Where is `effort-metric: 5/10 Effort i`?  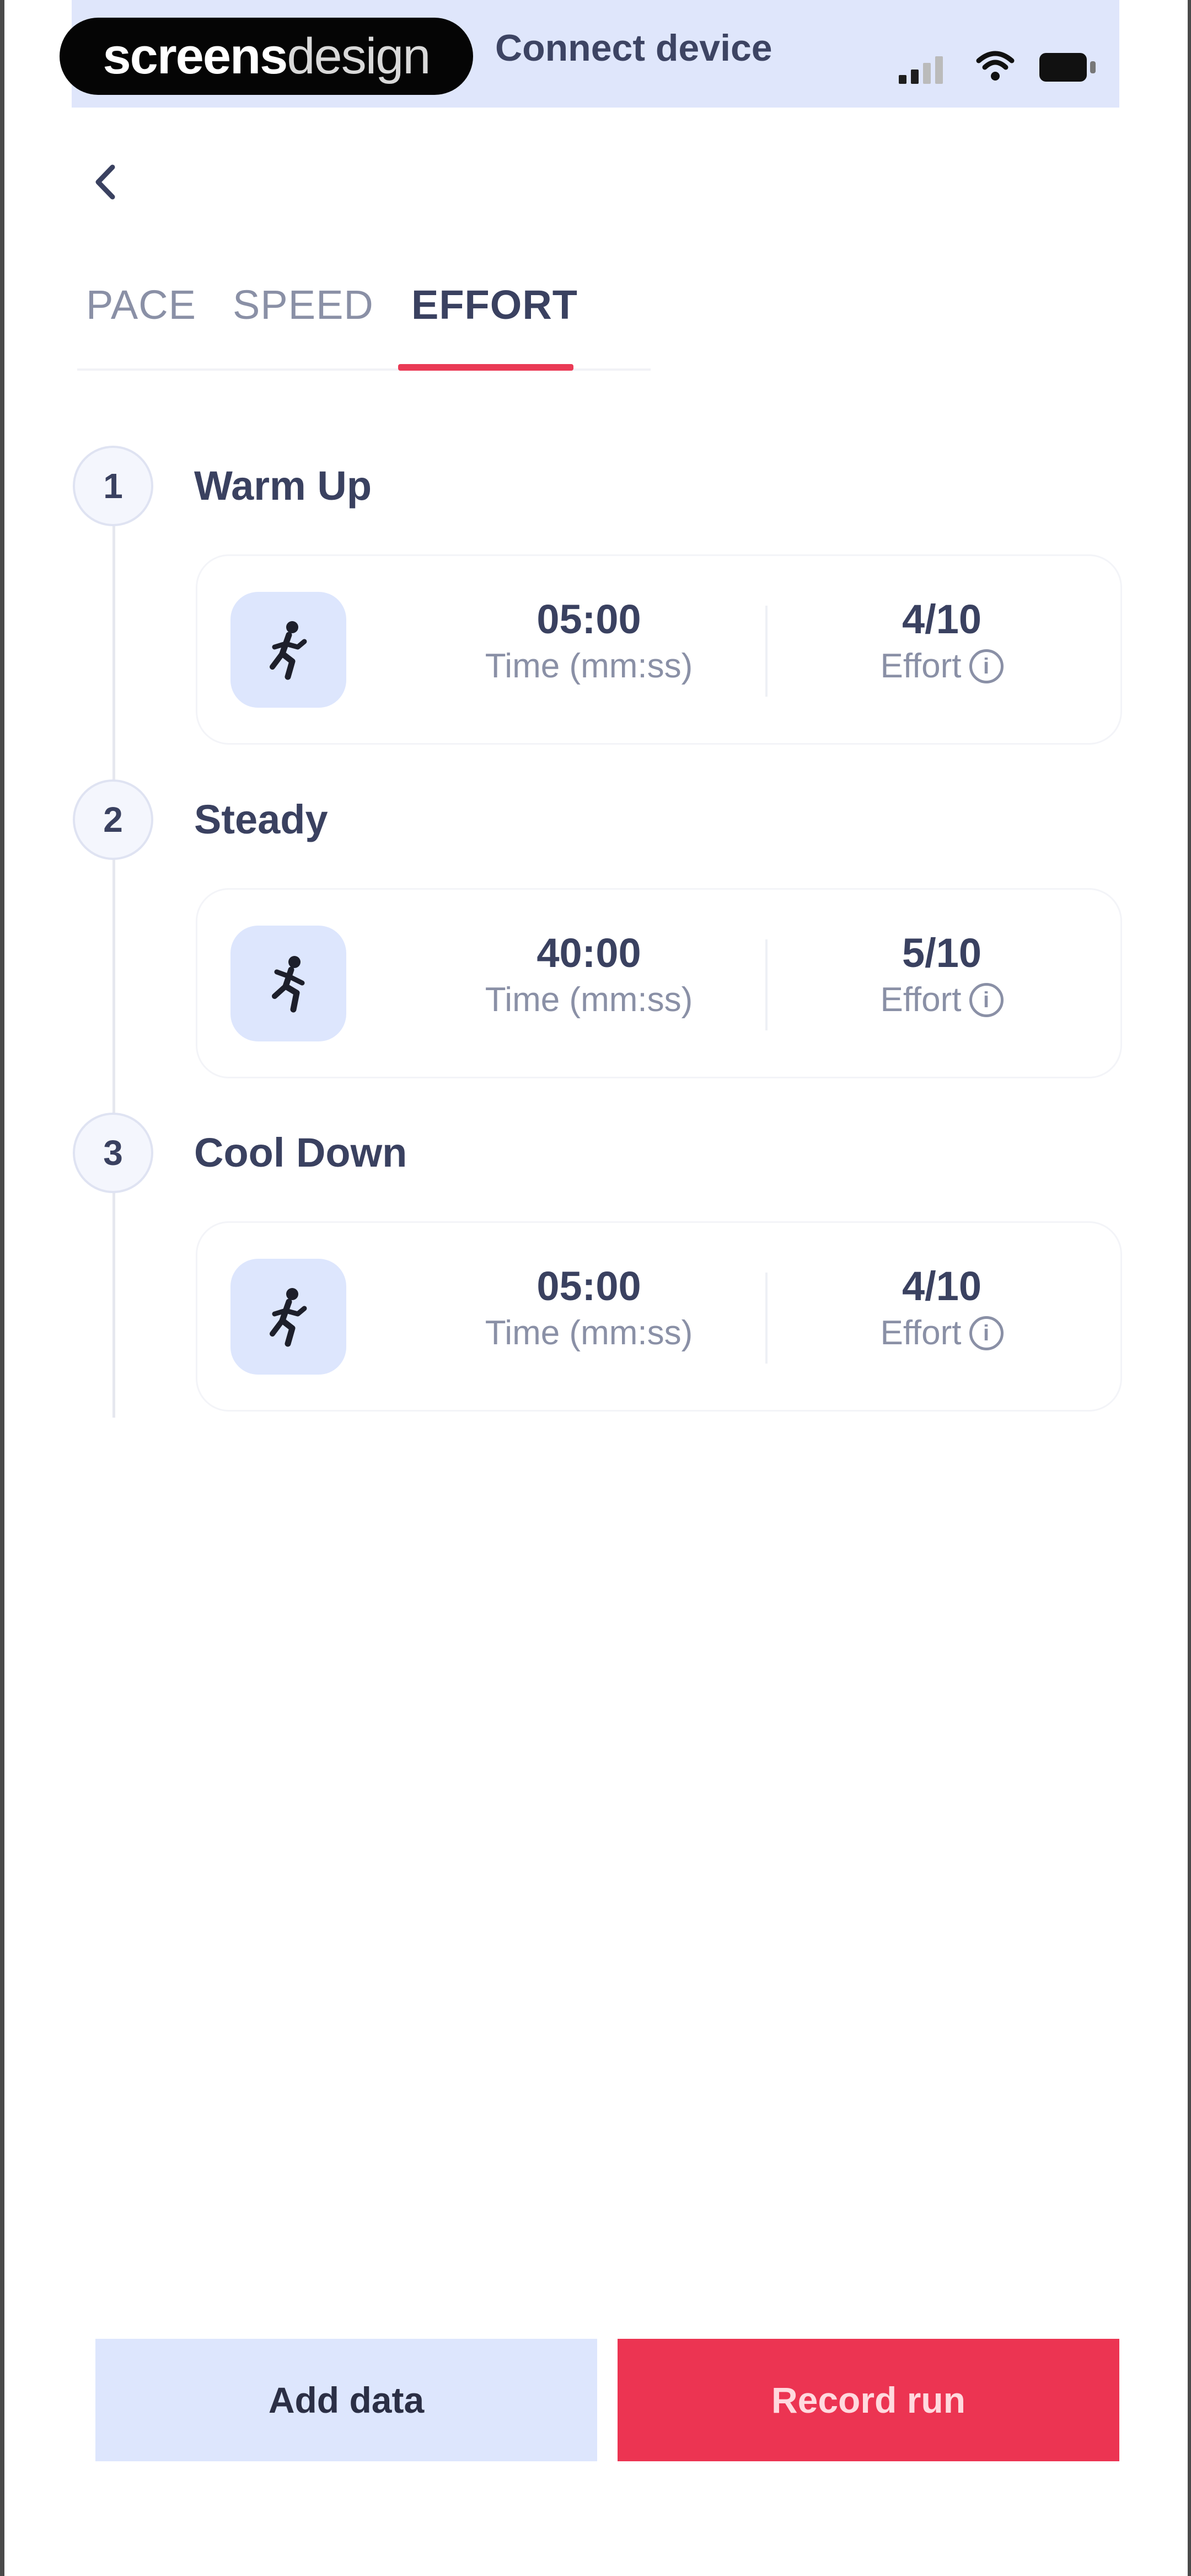 effort-metric: 5/10 Effort i is located at coordinates (942, 975).